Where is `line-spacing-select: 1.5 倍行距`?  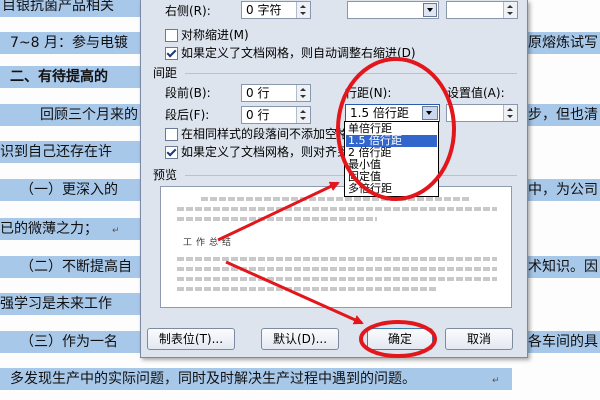
line-spacing-select: 1.5 倍行距 is located at coordinates (392, 113).